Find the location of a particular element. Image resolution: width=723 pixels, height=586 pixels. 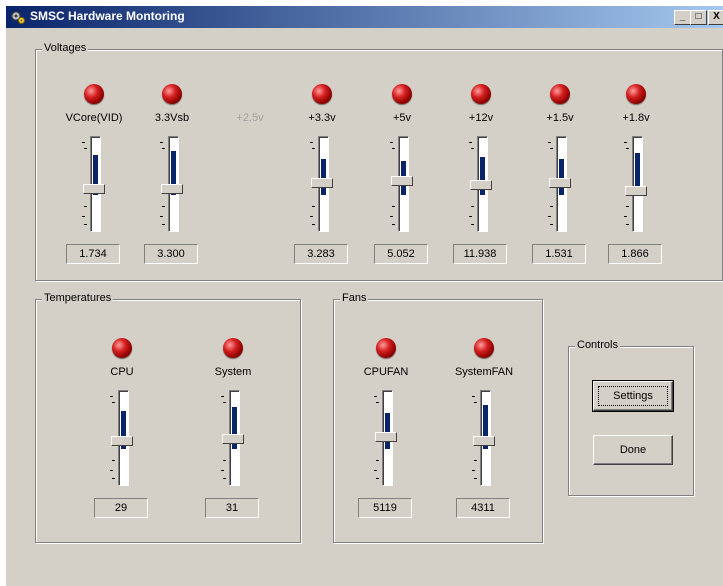

focus-rect is located at coordinates (633, 396).